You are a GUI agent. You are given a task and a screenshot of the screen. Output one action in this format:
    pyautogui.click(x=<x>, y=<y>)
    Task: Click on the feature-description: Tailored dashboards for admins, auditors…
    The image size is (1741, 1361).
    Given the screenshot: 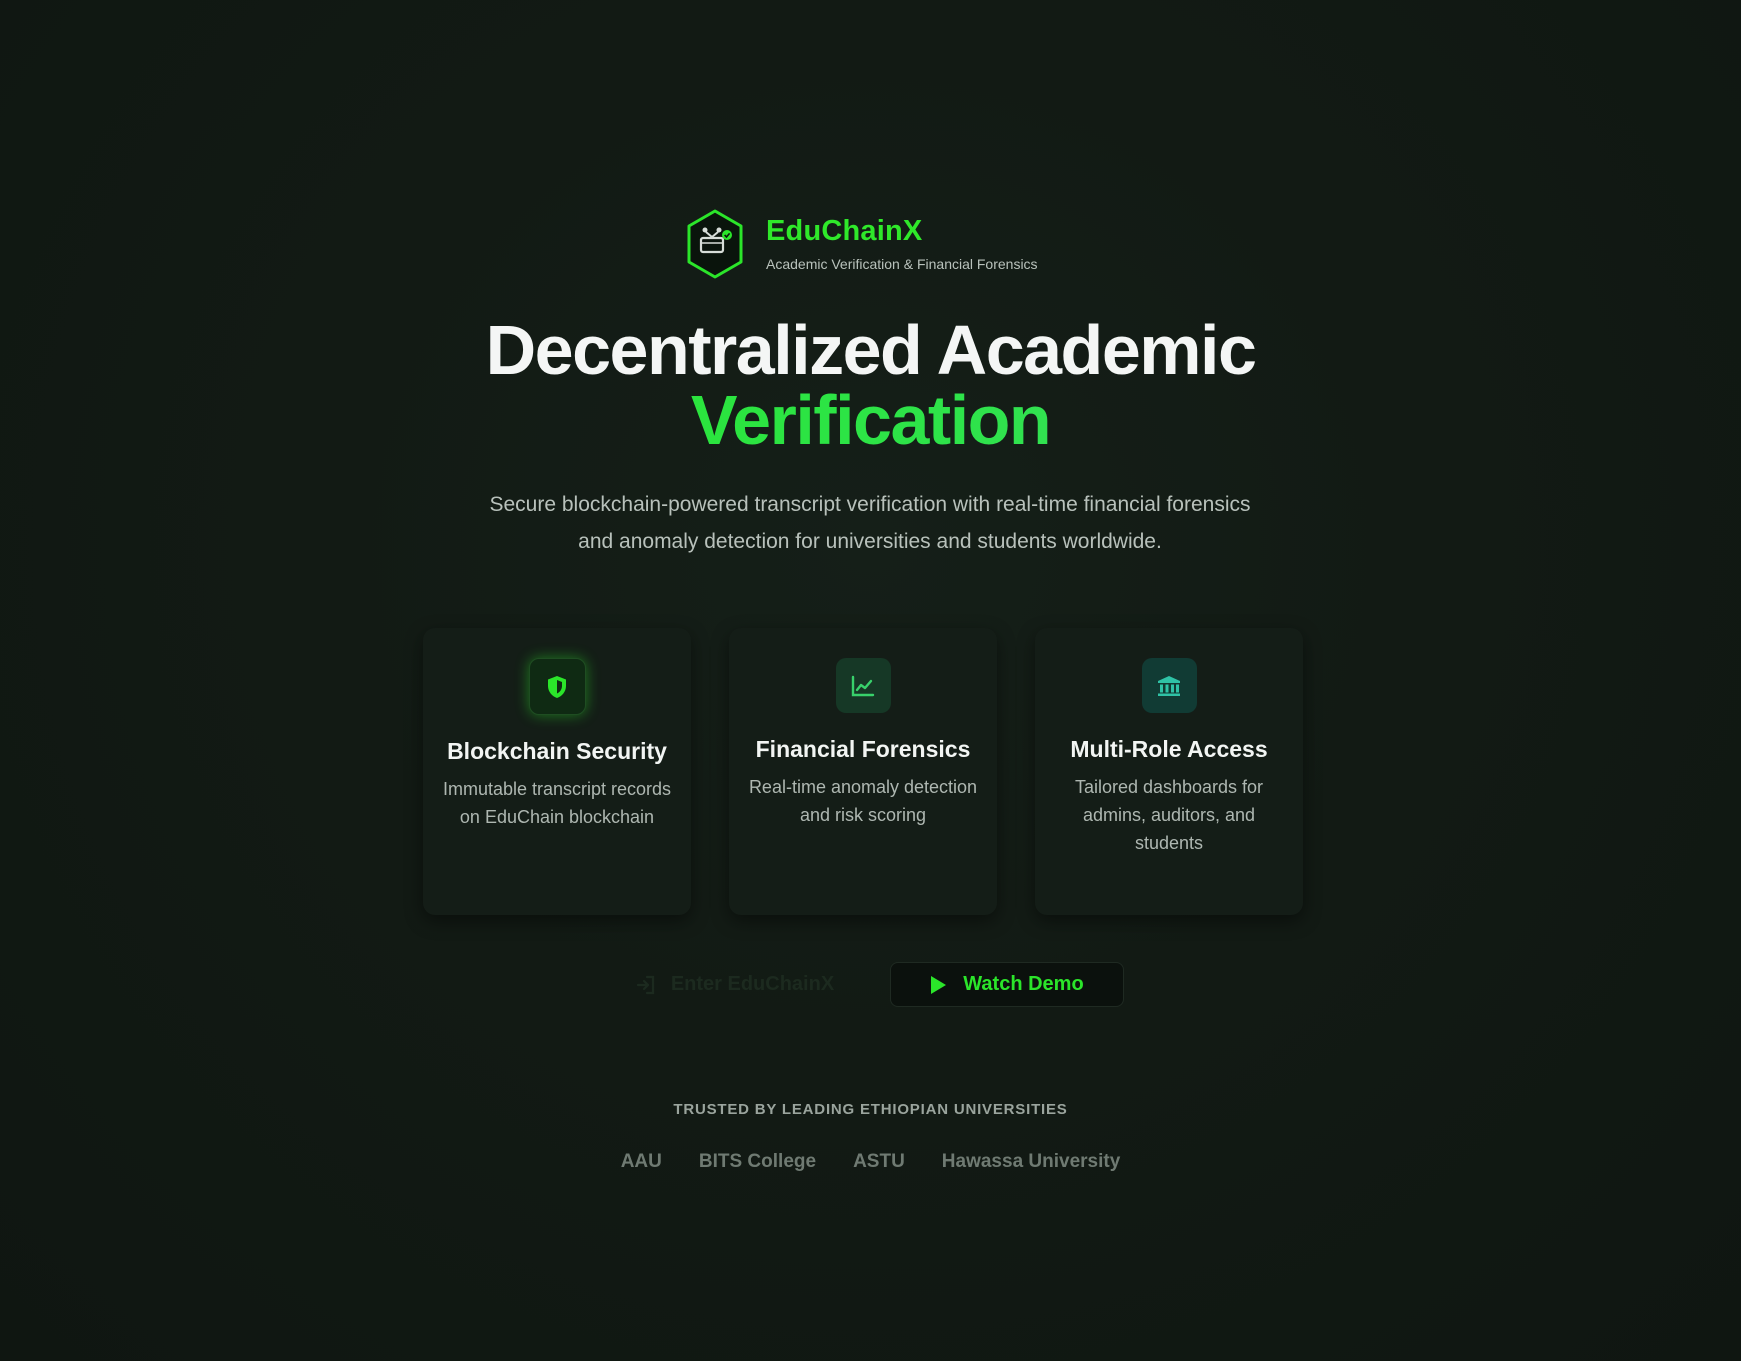 What is the action you would take?
    pyautogui.click(x=1169, y=815)
    